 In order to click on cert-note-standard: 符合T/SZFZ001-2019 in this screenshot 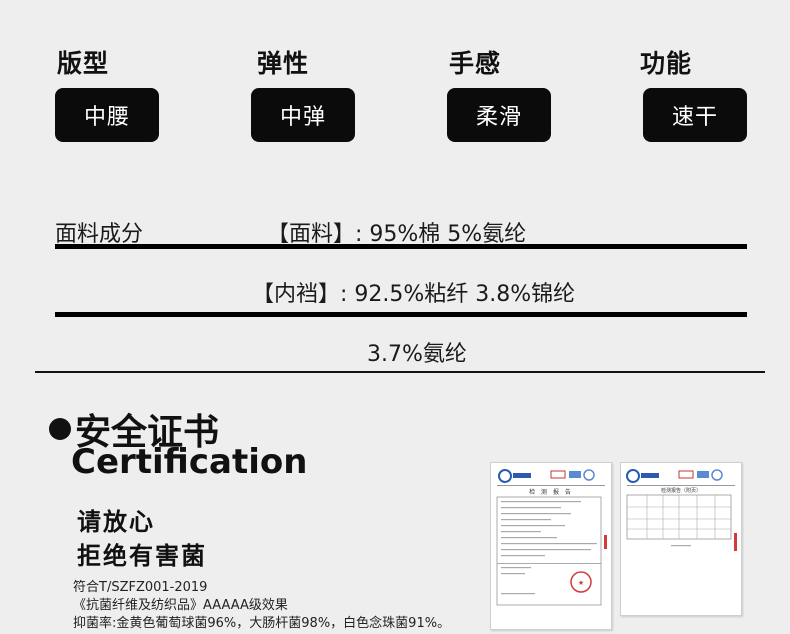, I will do `click(140, 587)`.